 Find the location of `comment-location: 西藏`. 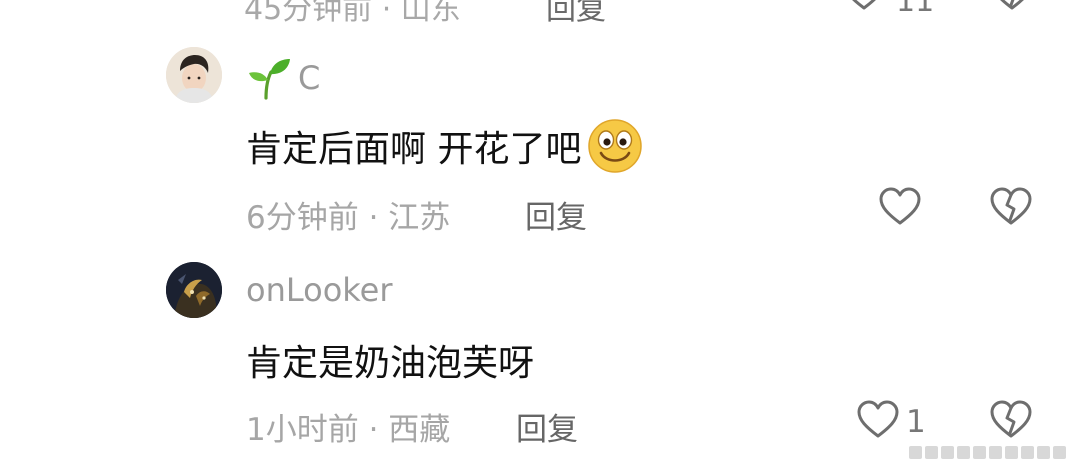

comment-location: 西藏 is located at coordinates (419, 430).